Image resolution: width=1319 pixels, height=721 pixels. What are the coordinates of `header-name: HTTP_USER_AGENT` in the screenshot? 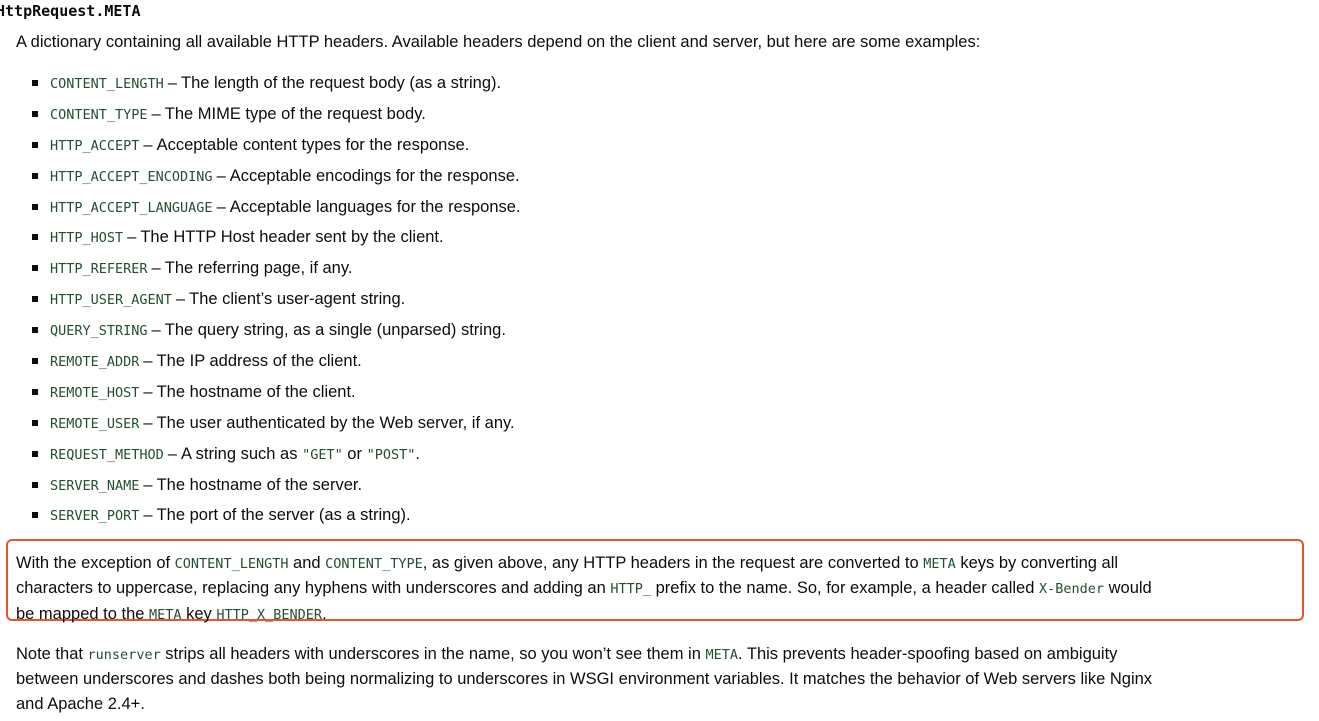 It's located at (111, 300).